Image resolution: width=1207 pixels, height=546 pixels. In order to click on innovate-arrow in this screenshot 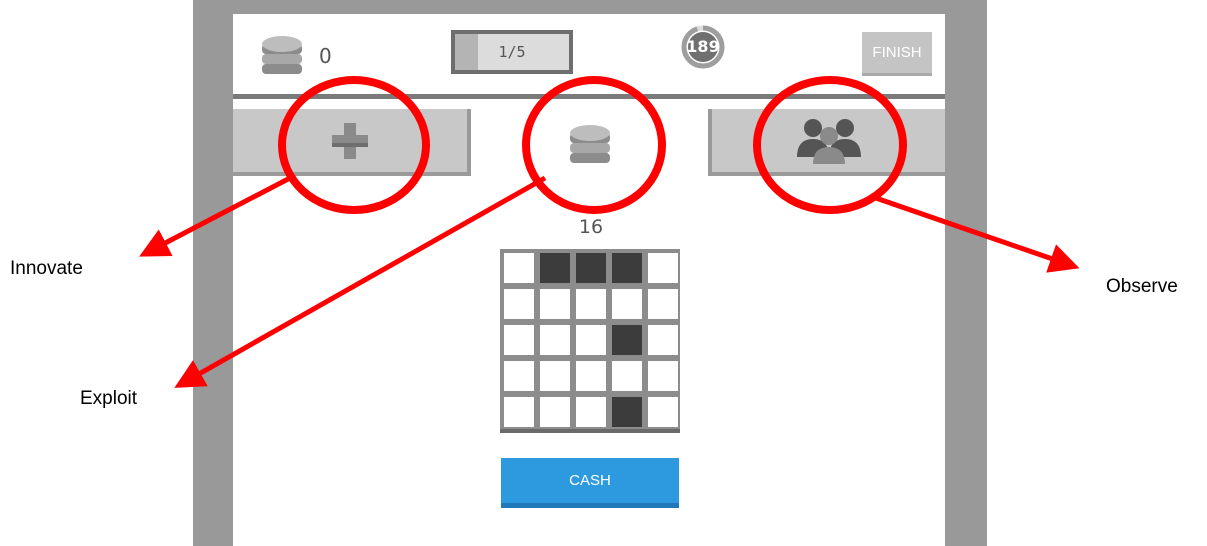, I will do `click(215, 216)`.